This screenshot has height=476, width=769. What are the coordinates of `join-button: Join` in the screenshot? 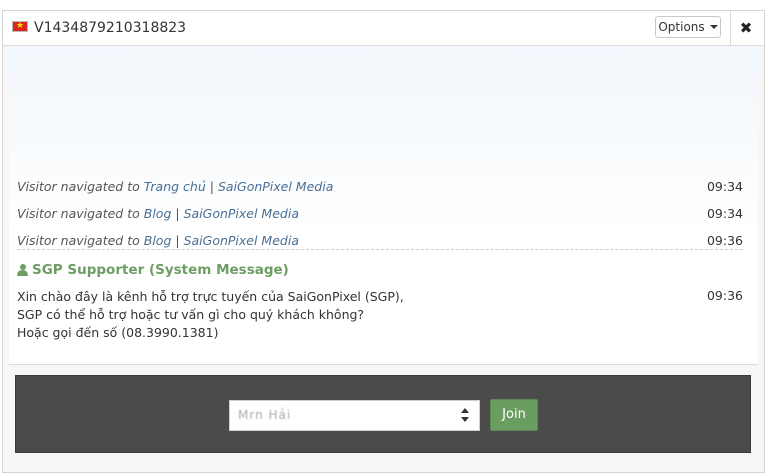 It's located at (514, 415).